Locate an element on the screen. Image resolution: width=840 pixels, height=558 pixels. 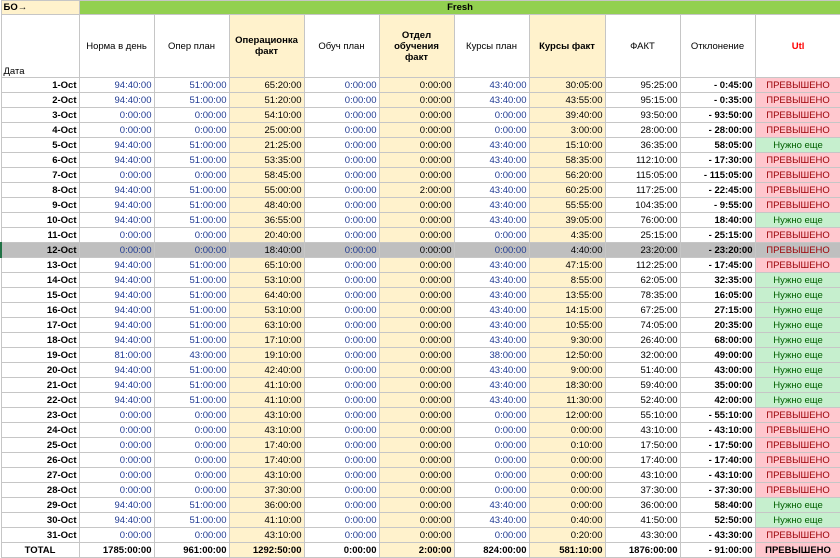
cell-oper-plan: 0:00:00 is located at coordinates (191, 475).